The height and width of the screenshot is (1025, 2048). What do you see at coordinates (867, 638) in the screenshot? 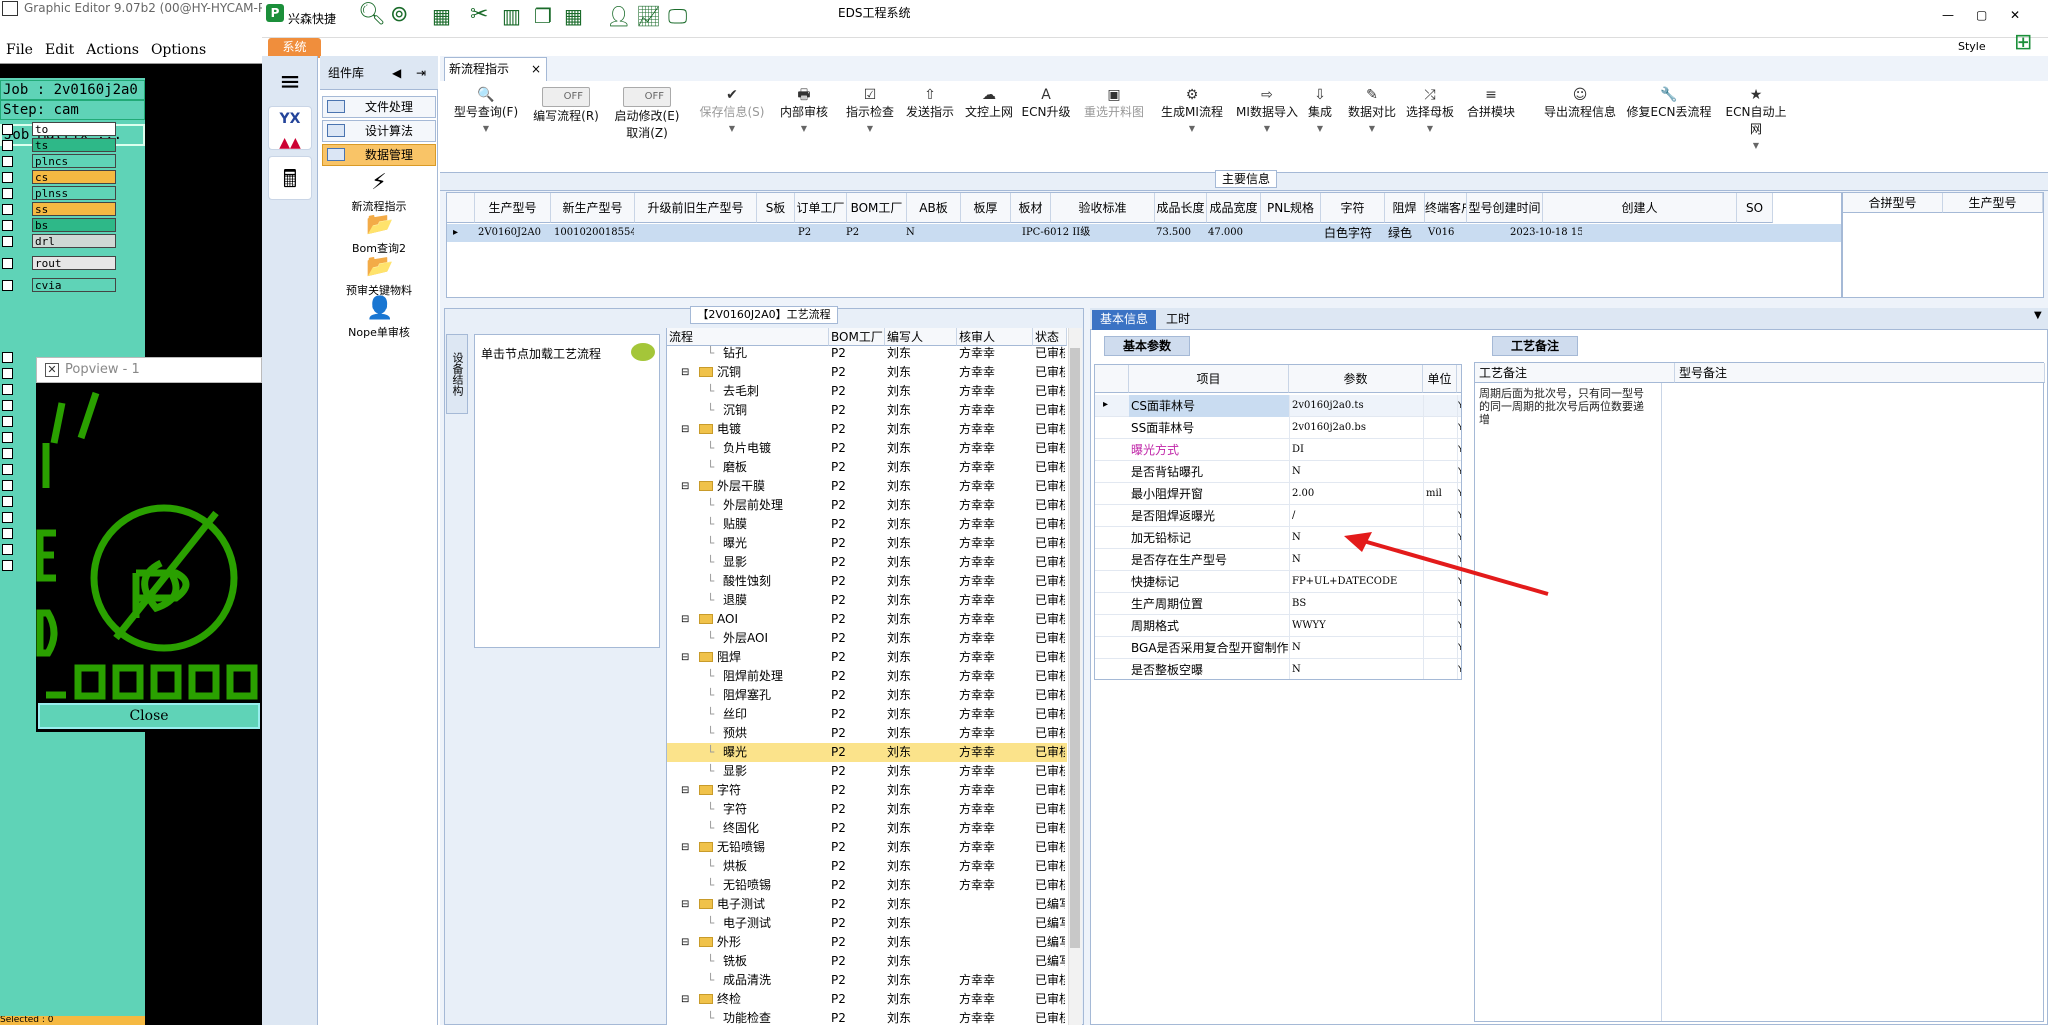
I see `tree-row: 外层AOI └ P2 刘东 方幸幸 已审核` at bounding box center [867, 638].